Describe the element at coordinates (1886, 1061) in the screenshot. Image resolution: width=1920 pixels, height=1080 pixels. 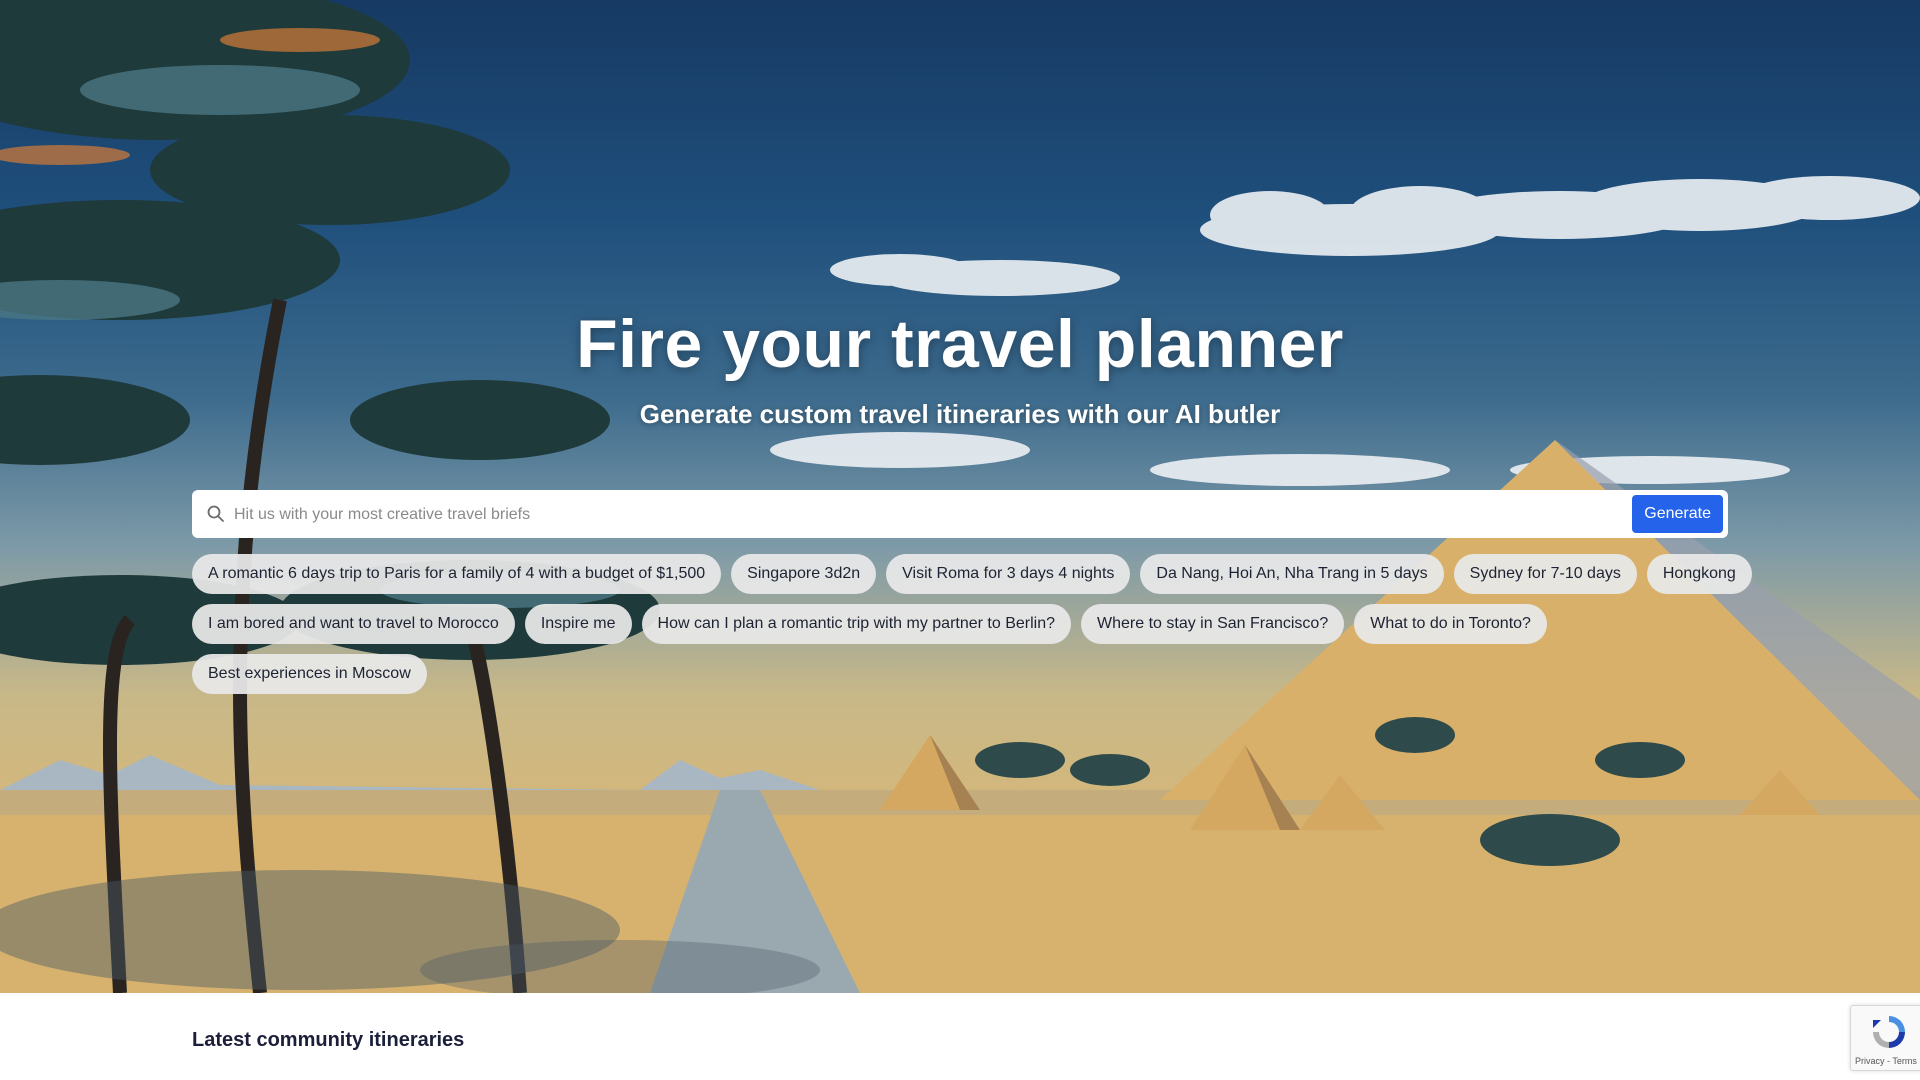
I see `recaptcha-terms-link: Privacy - Terms` at that location.